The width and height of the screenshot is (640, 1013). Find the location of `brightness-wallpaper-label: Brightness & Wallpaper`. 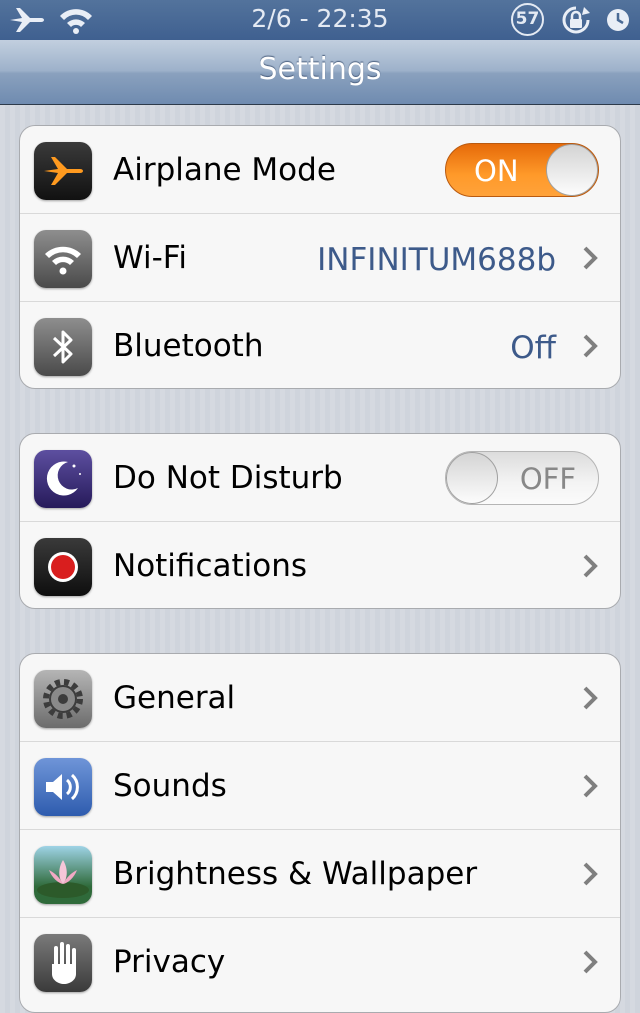

brightness-wallpaper-label: Brightness & Wallpaper is located at coordinates (295, 874).